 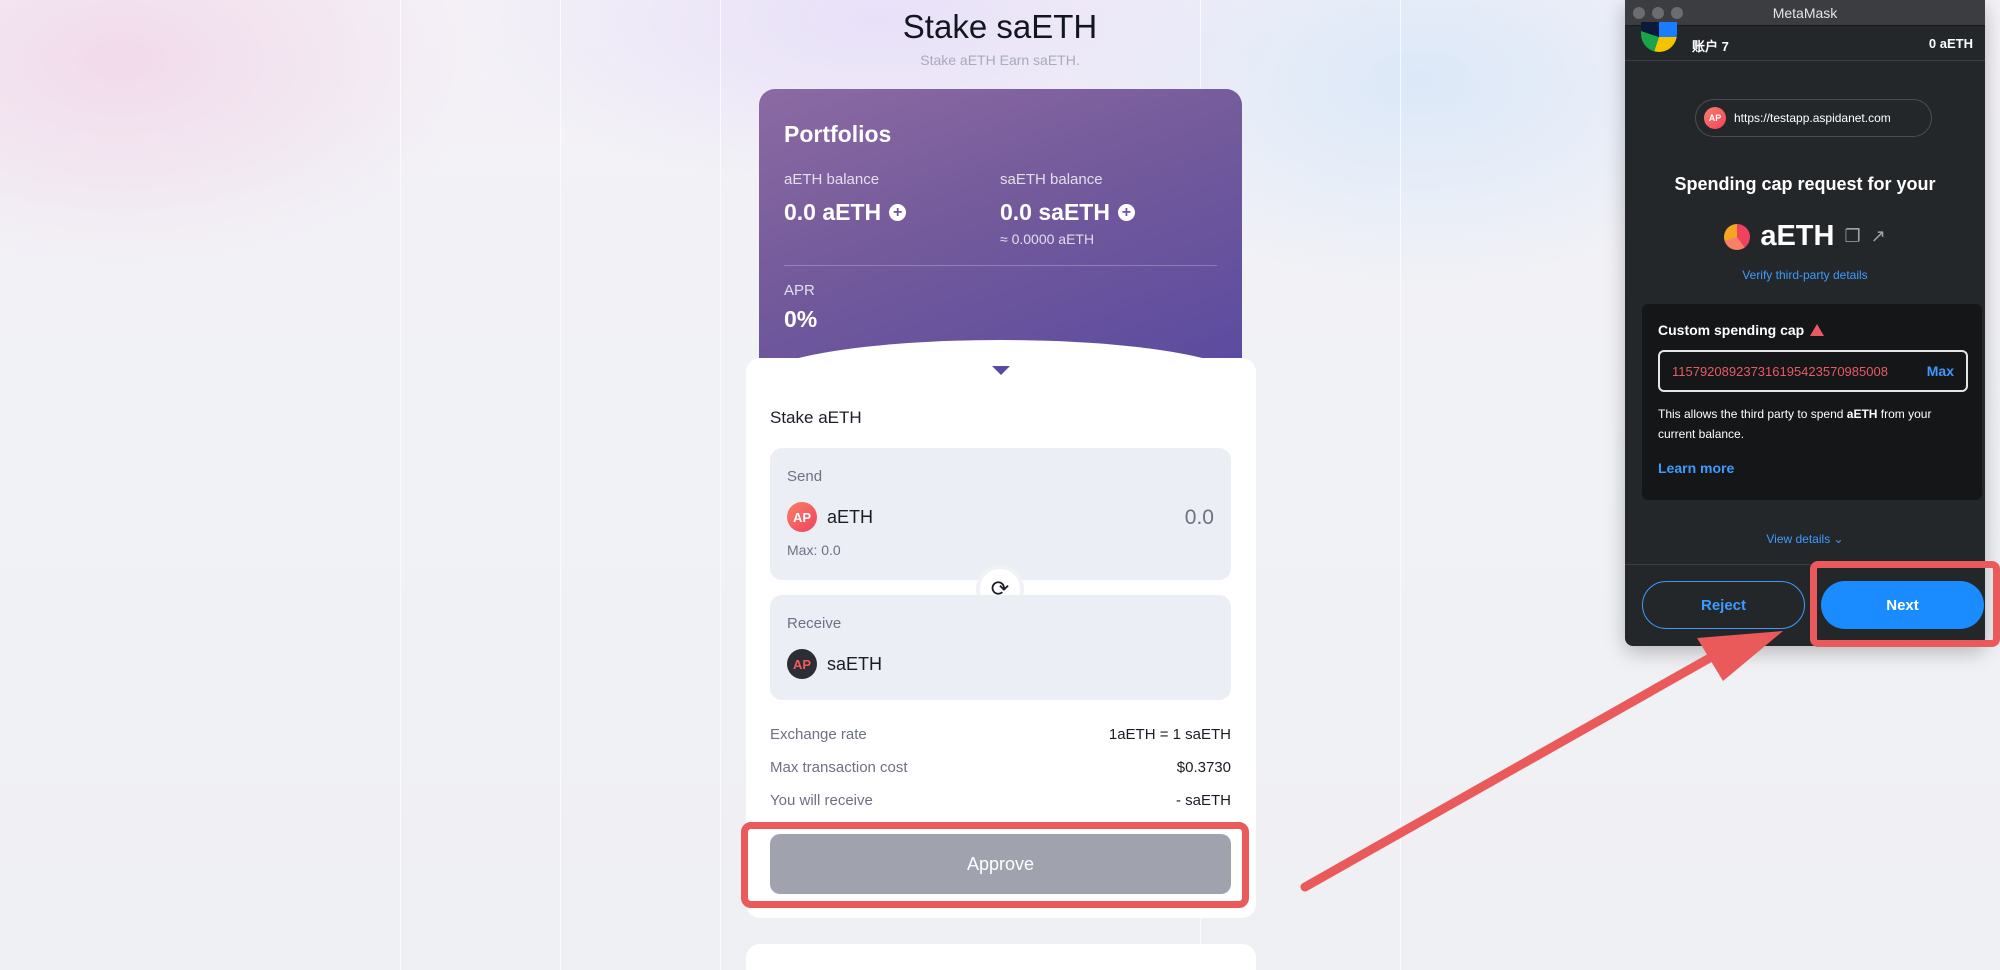 I want to click on spending-cap-heading: Spending cap request for your, so click(x=1805, y=184).